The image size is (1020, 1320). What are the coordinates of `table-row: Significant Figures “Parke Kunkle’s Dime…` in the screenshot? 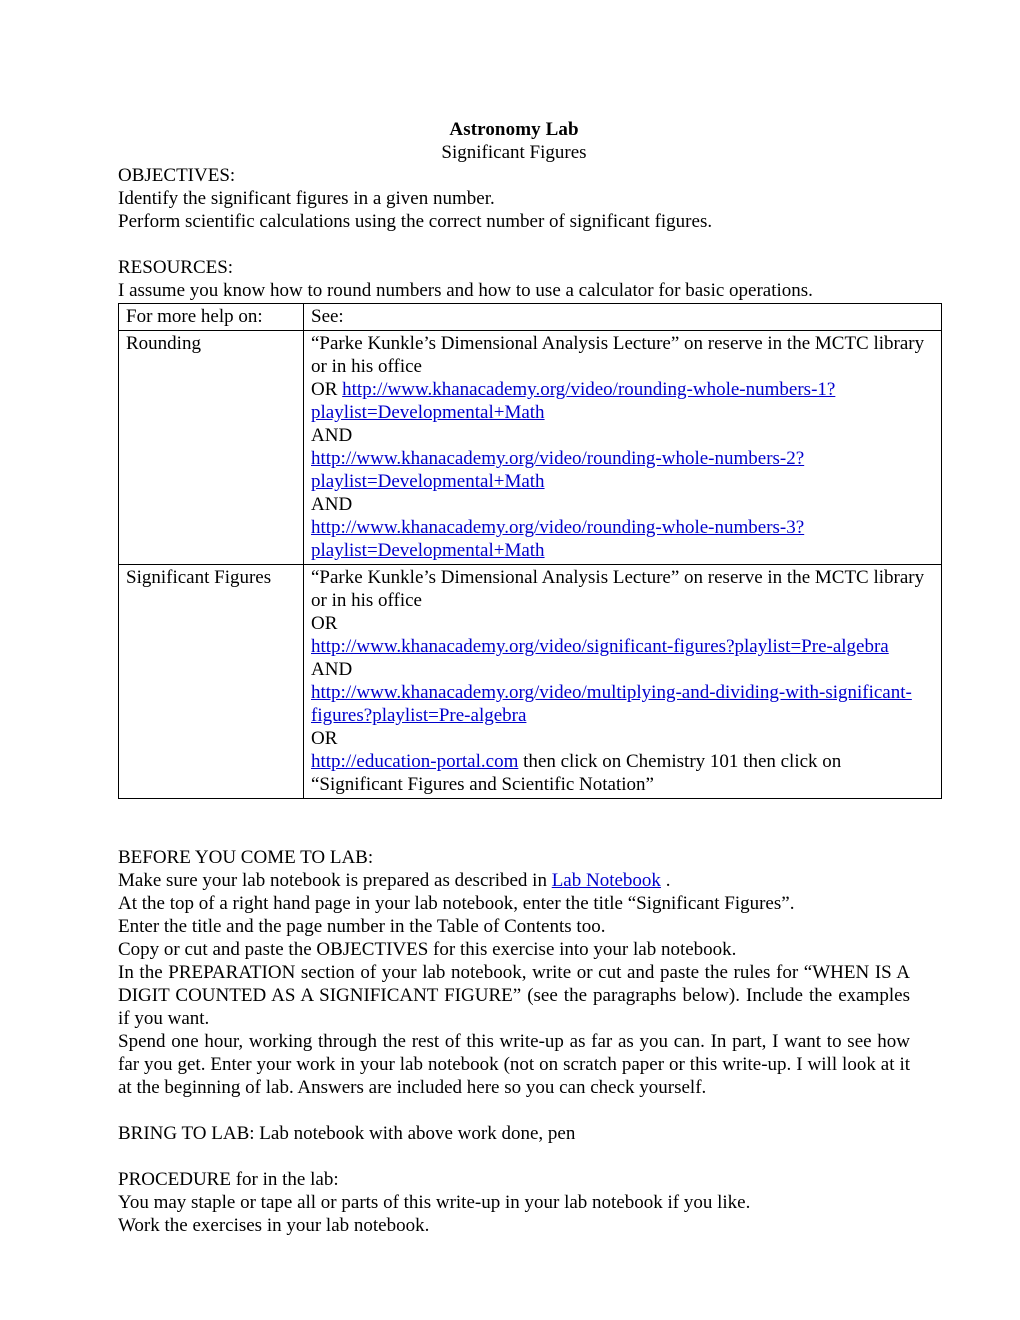 It's located at (530, 681).